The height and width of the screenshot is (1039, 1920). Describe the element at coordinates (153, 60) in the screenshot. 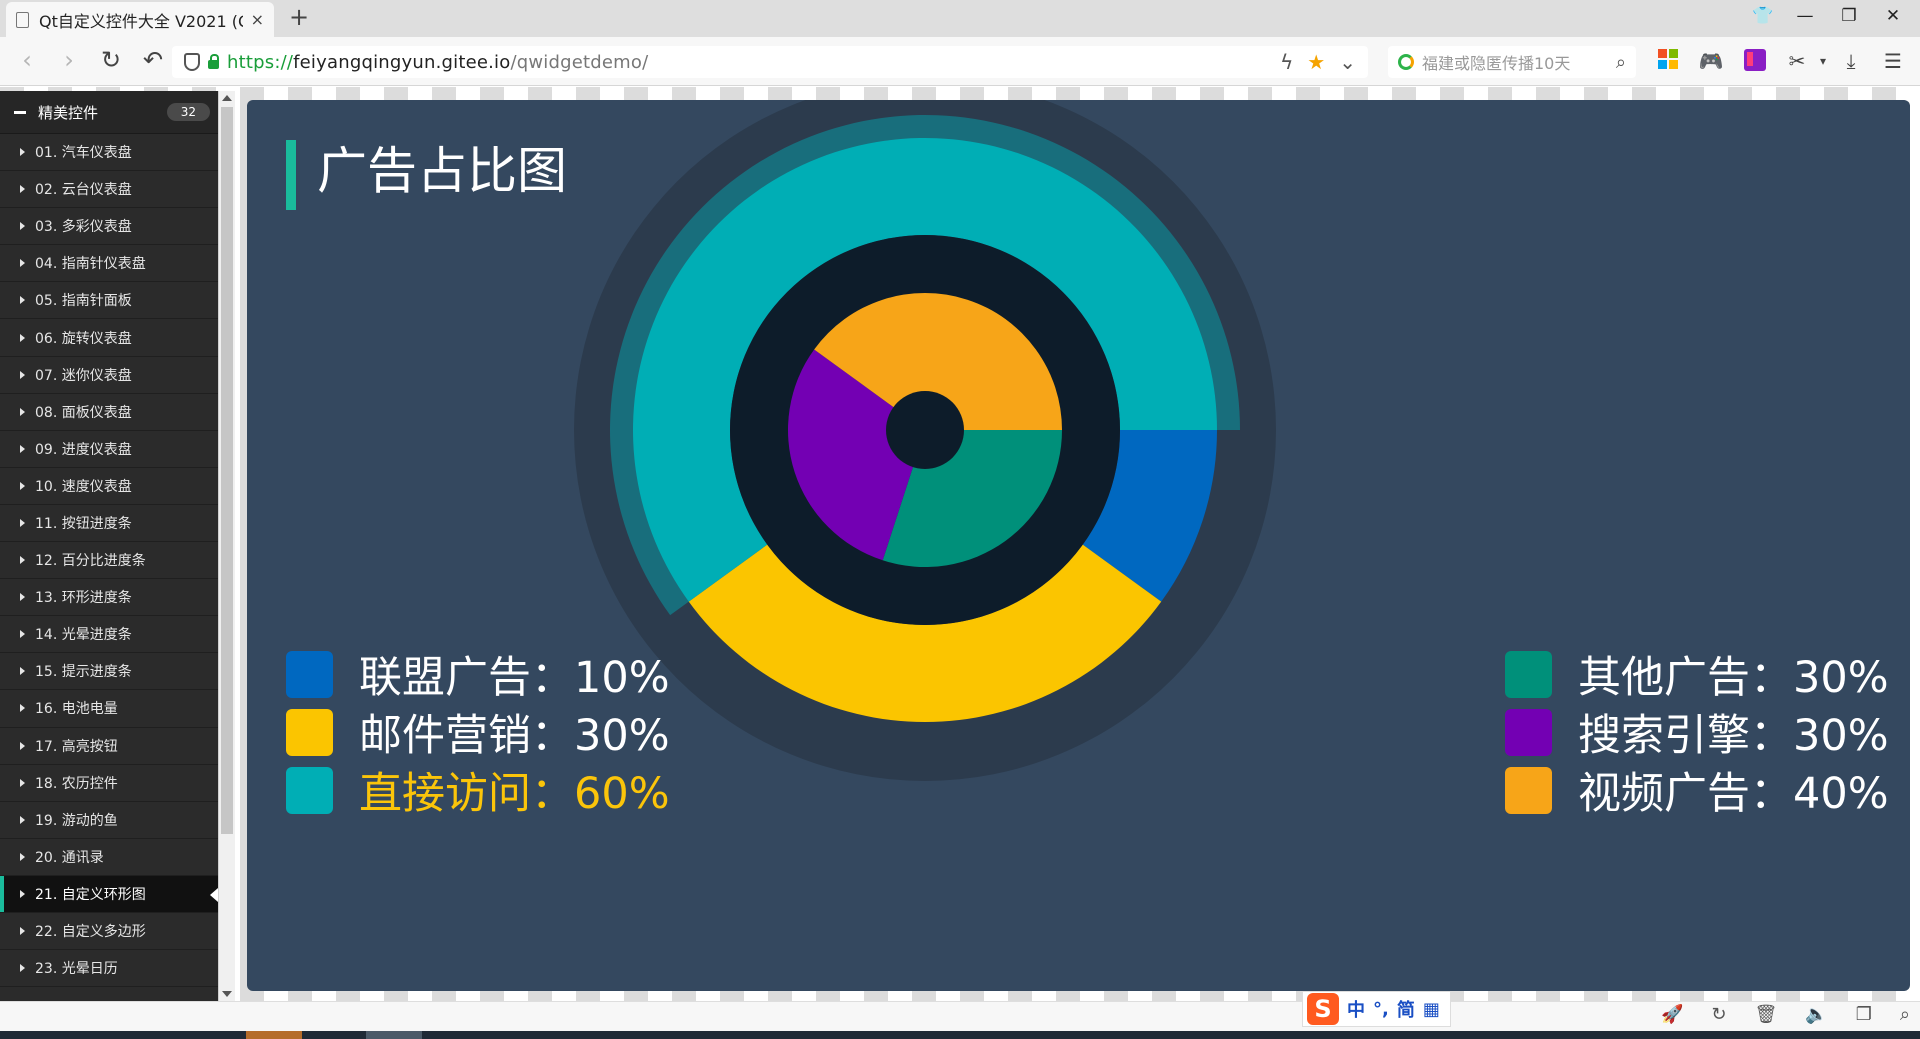

I see `undo-close-button: ↶` at that location.